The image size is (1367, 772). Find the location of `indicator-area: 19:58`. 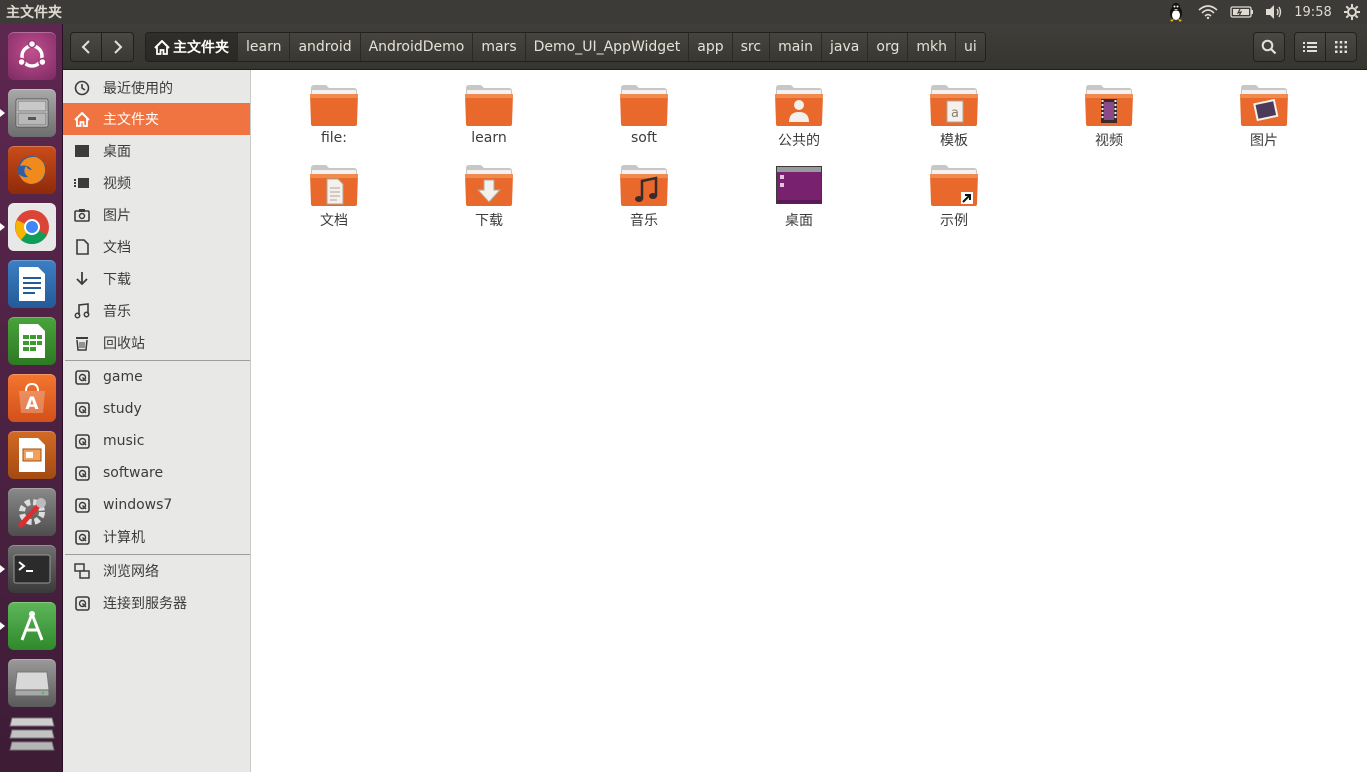

indicator-area: 19:58 is located at coordinates (1264, 12).